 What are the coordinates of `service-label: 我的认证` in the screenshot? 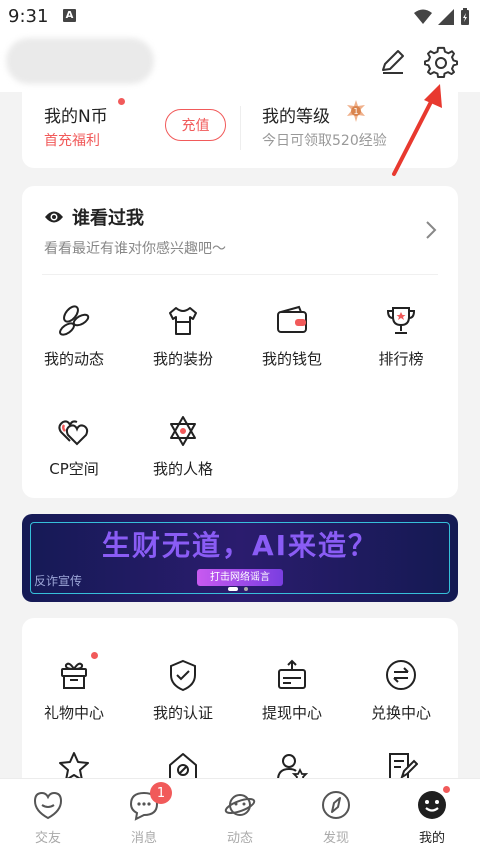 It's located at (182, 713).